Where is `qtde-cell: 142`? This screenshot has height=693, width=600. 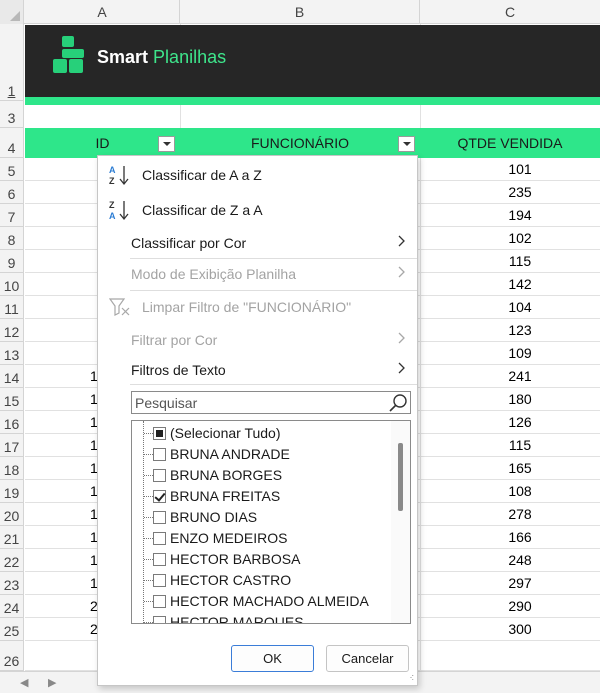 qtde-cell: 142 is located at coordinates (520, 284).